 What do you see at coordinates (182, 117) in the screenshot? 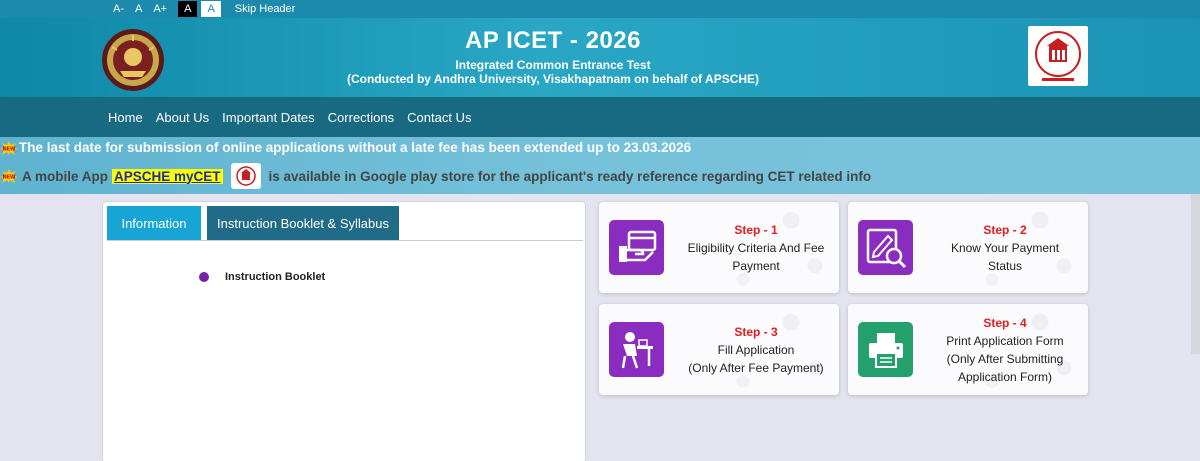
I see `nav-about-us: About Us` at bounding box center [182, 117].